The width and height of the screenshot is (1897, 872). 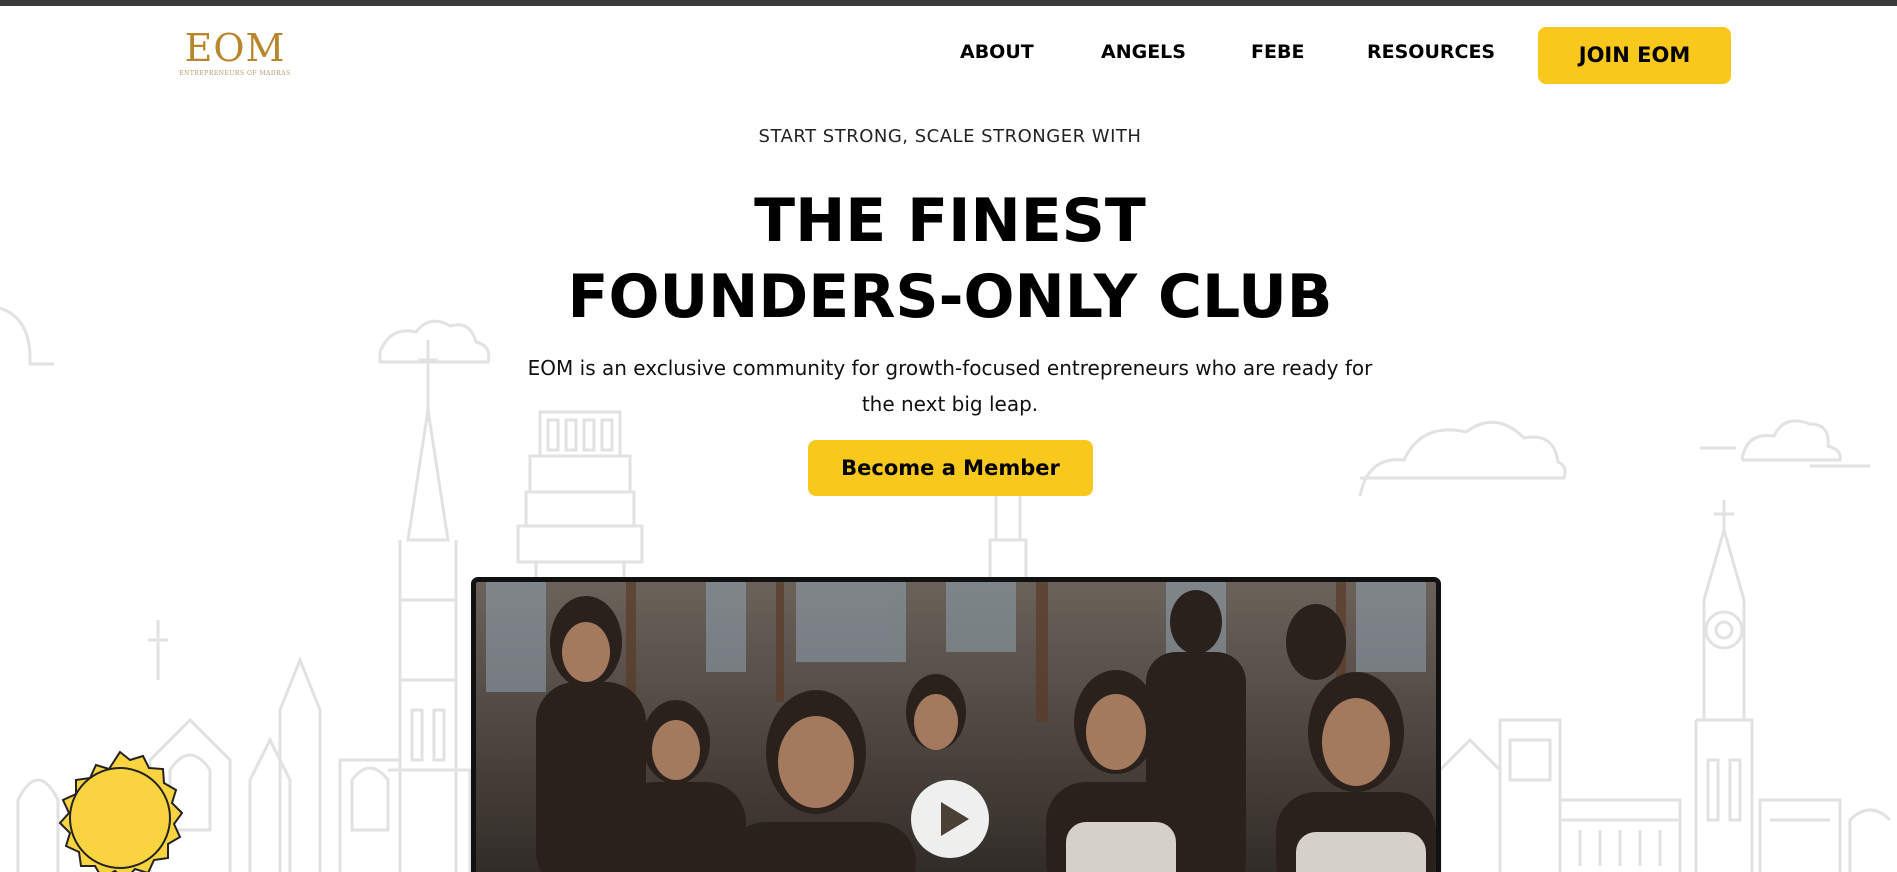 I want to click on logo-wordmark: EOM, so click(x=235, y=48).